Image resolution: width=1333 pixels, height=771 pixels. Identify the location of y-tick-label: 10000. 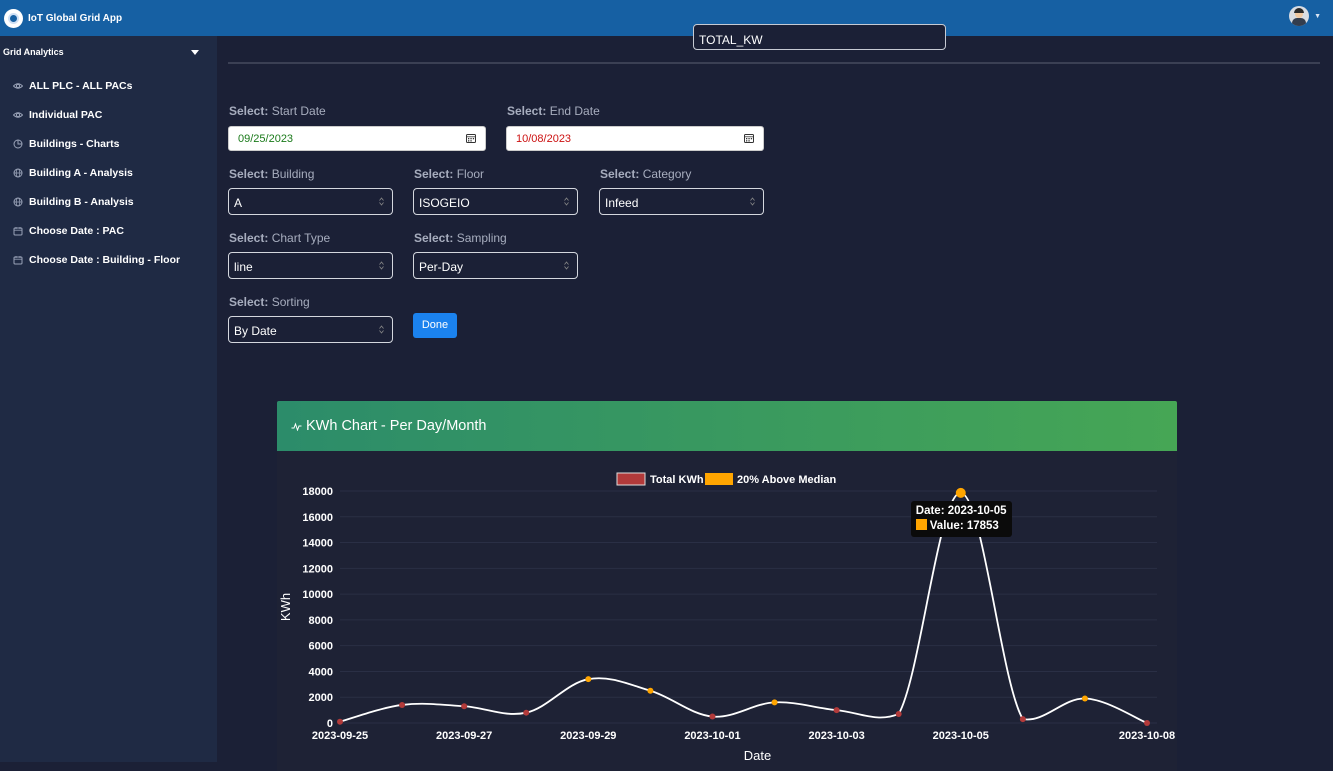
(317, 595).